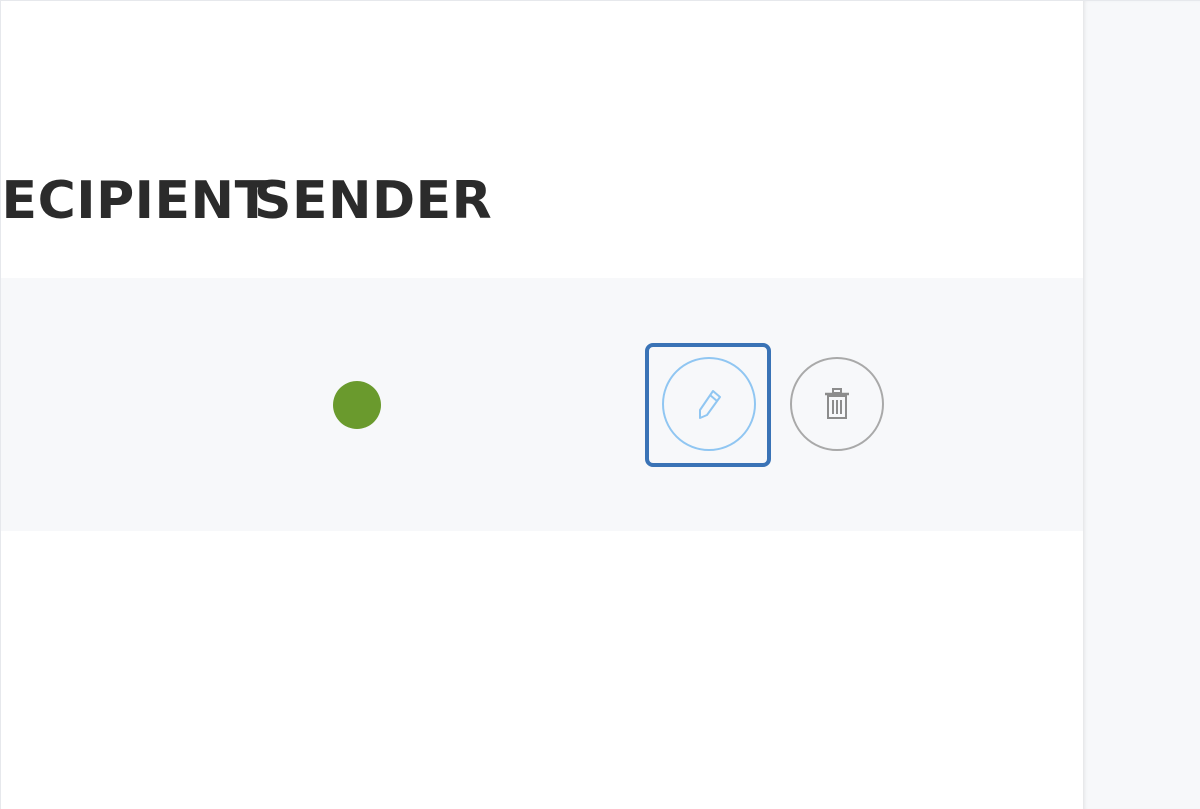 The width and height of the screenshot is (1200, 809). I want to click on column-header-recipient: RECIPIENT, so click(136, 201).